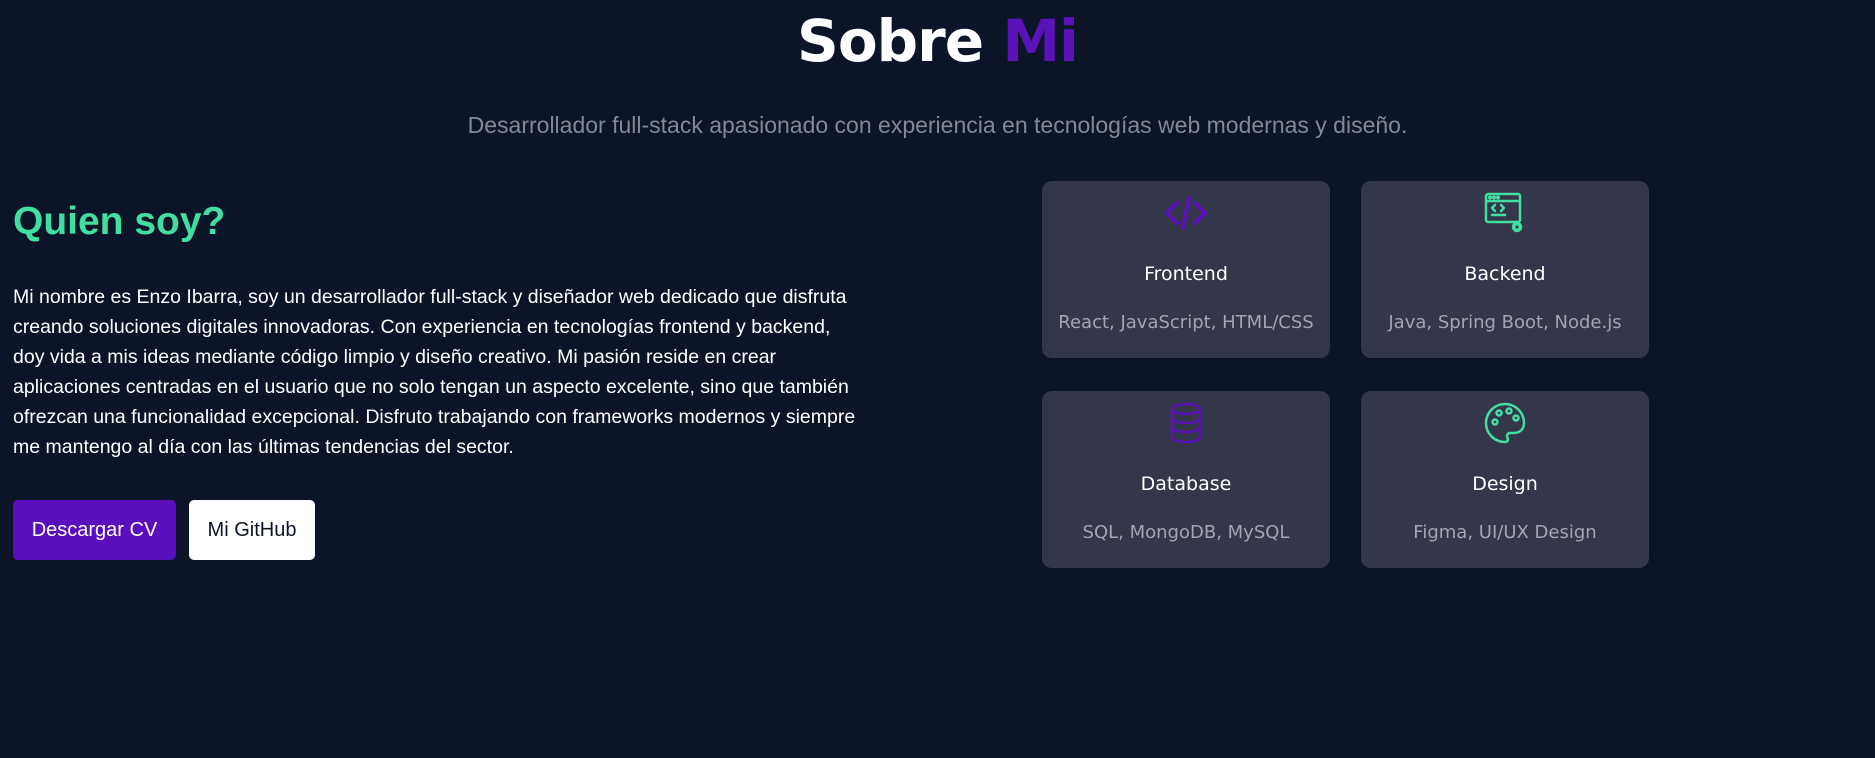 Image resolution: width=1875 pixels, height=758 pixels. I want to click on skill-card-backend: Backend Java, Spring Boot, Node.js, so click(1505, 269).